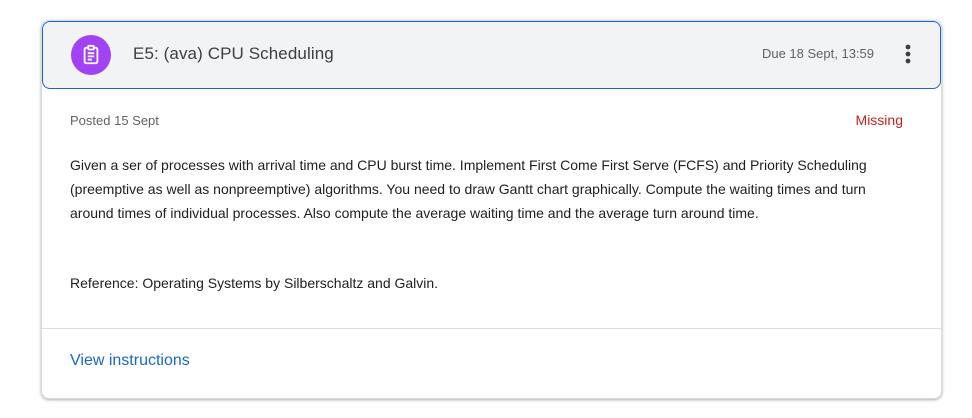  I want to click on posted-date: Posted 15 Sept, so click(114, 120).